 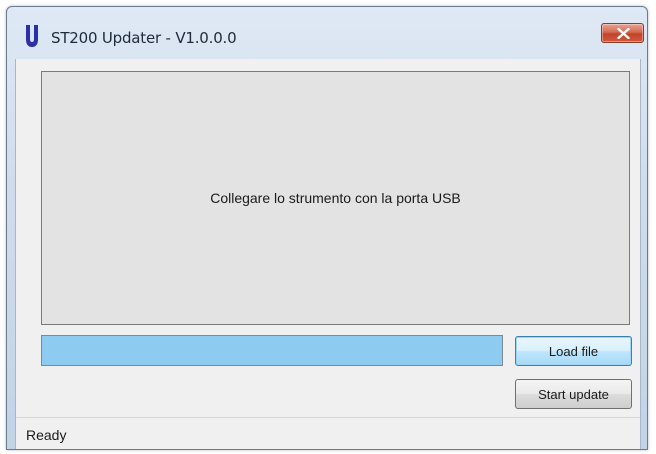 I want to click on close-icon, so click(x=623, y=33).